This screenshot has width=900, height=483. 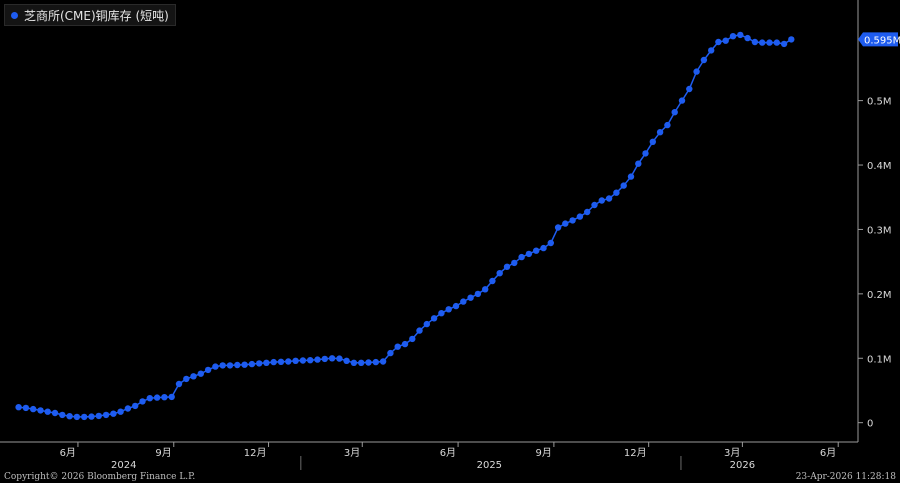 What do you see at coordinates (879, 166) in the screenshot?
I see `y-tick-label: 0.4M` at bounding box center [879, 166].